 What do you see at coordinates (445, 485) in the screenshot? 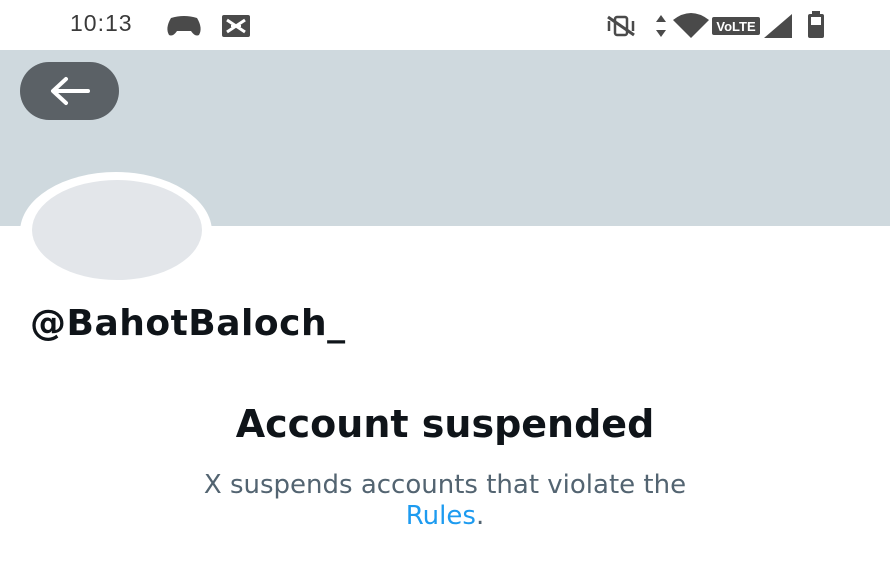
I see `suspension-message-text: X suspends accounts that violate the` at bounding box center [445, 485].